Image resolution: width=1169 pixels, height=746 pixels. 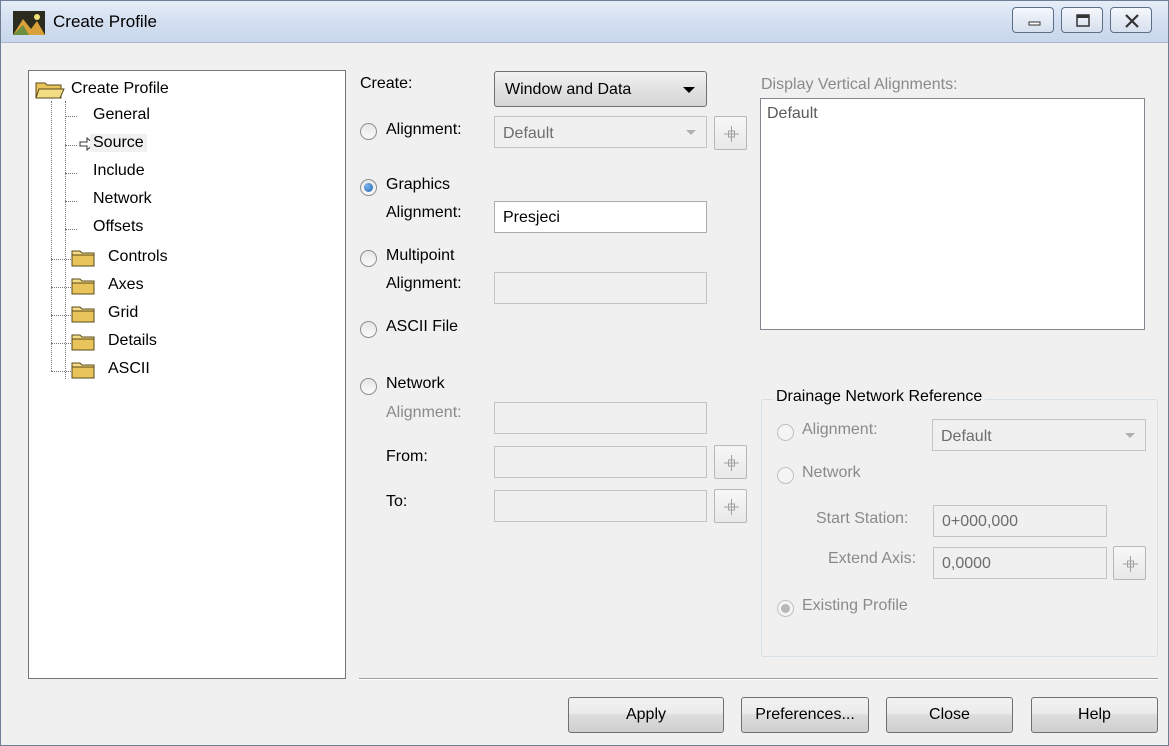 What do you see at coordinates (422, 326) in the screenshot?
I see `ascii-file-label: ASCII File` at bounding box center [422, 326].